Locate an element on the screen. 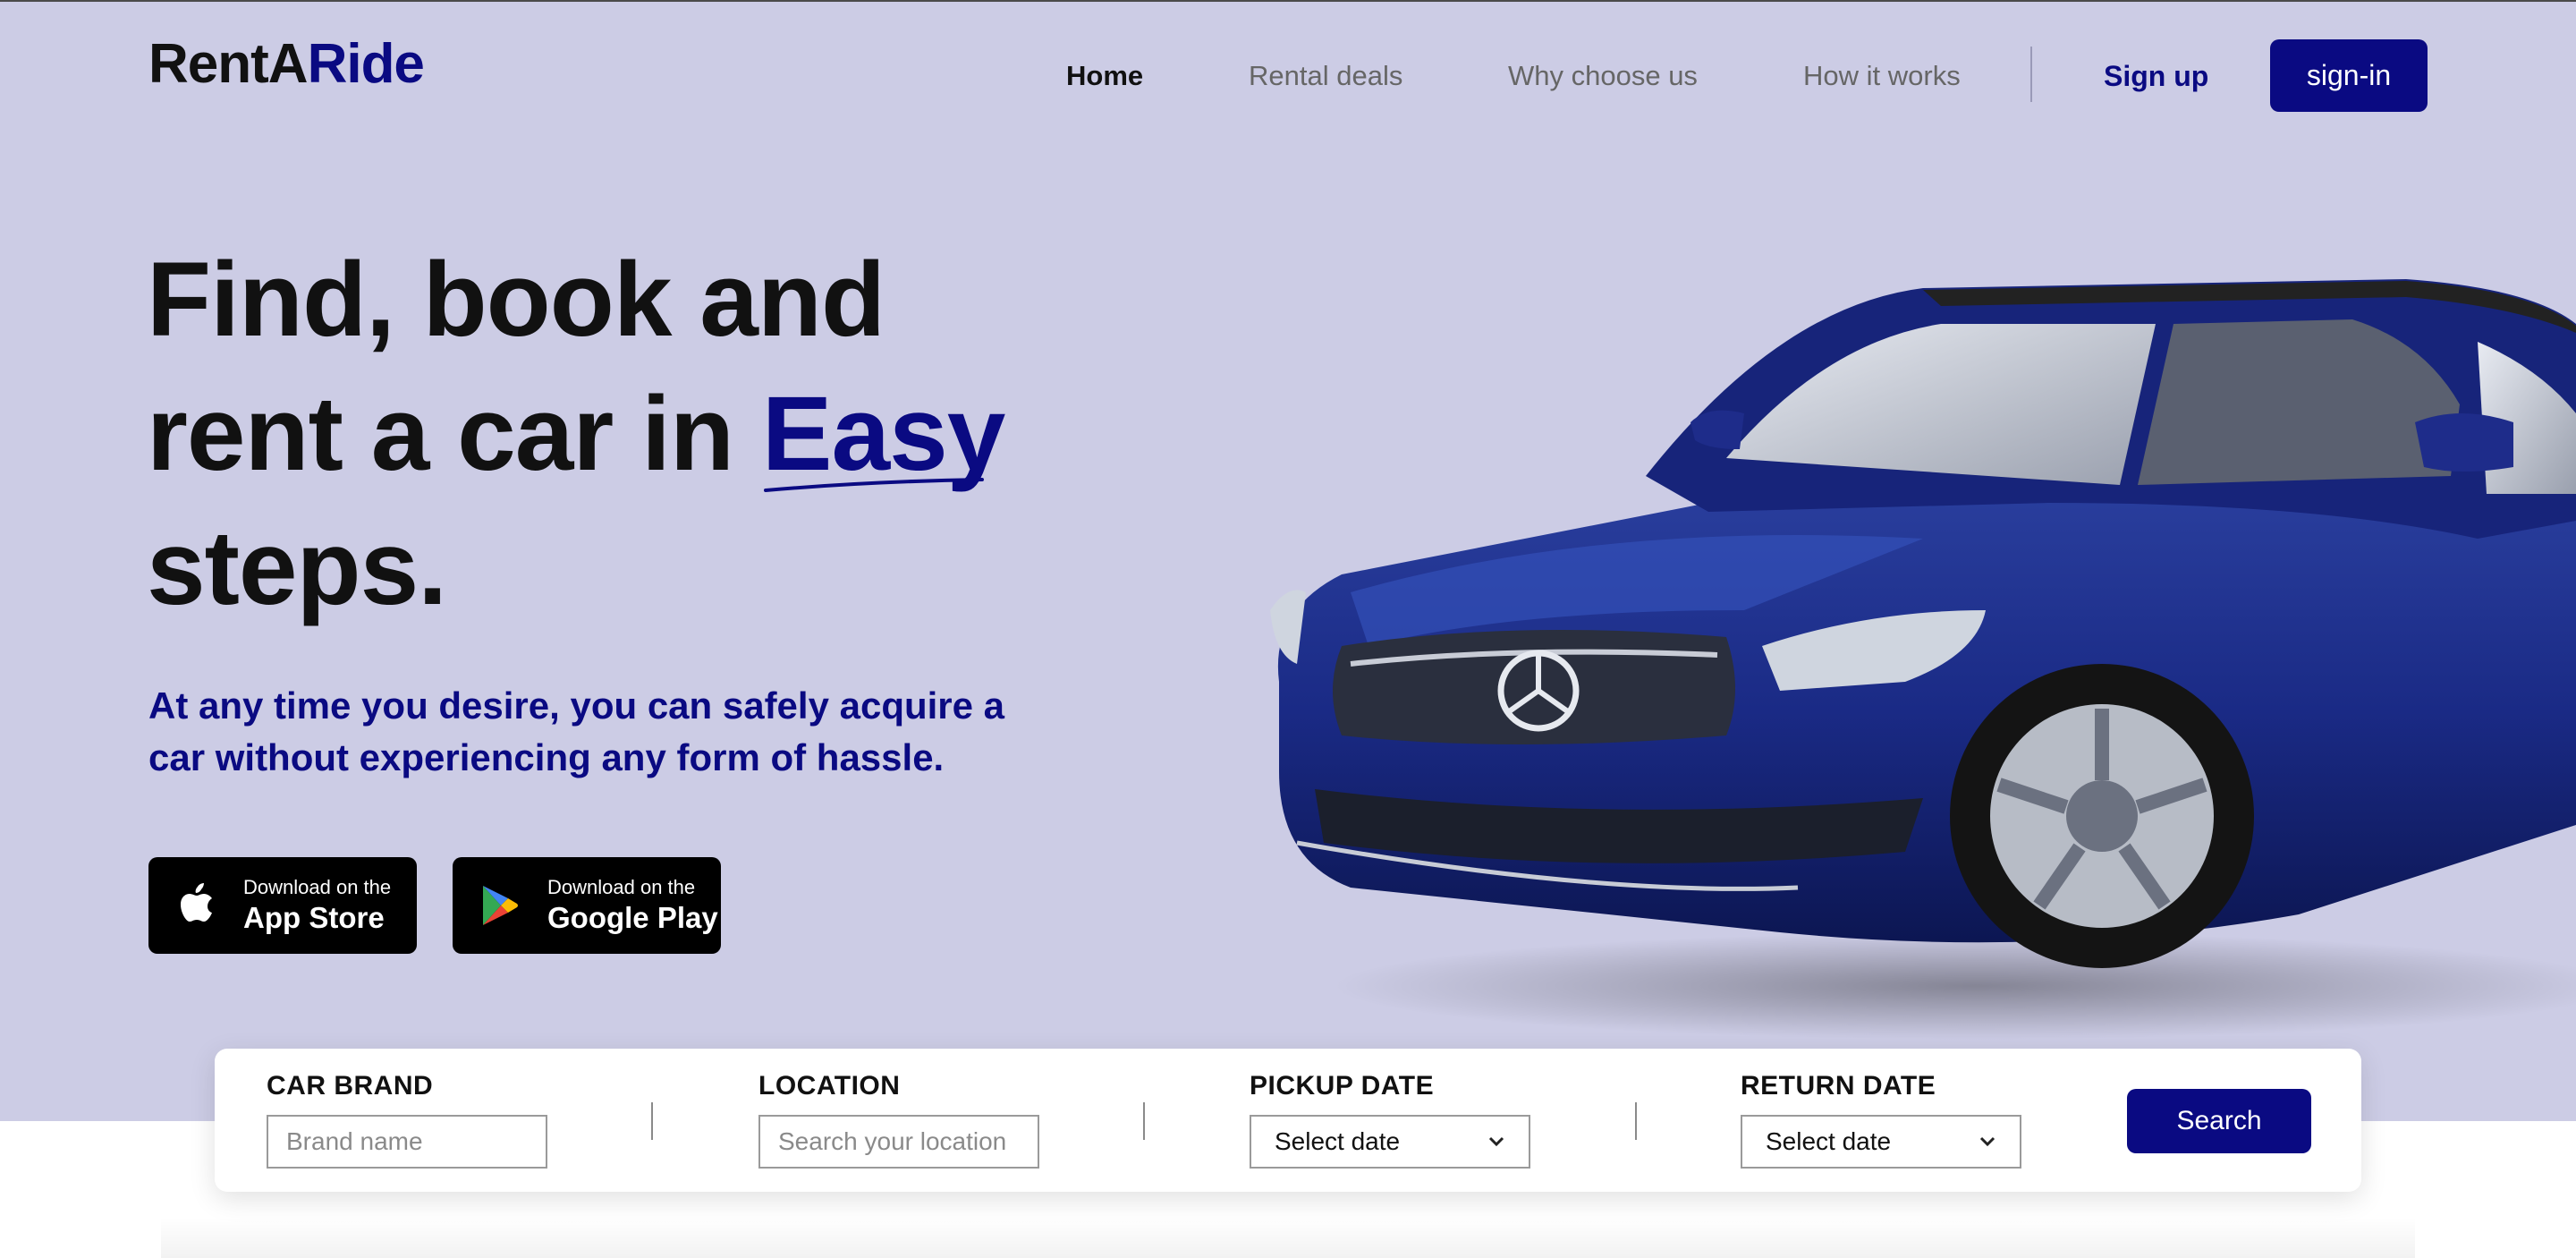 This screenshot has height=1258, width=2576. signin-button: sign-in is located at coordinates (2349, 76).